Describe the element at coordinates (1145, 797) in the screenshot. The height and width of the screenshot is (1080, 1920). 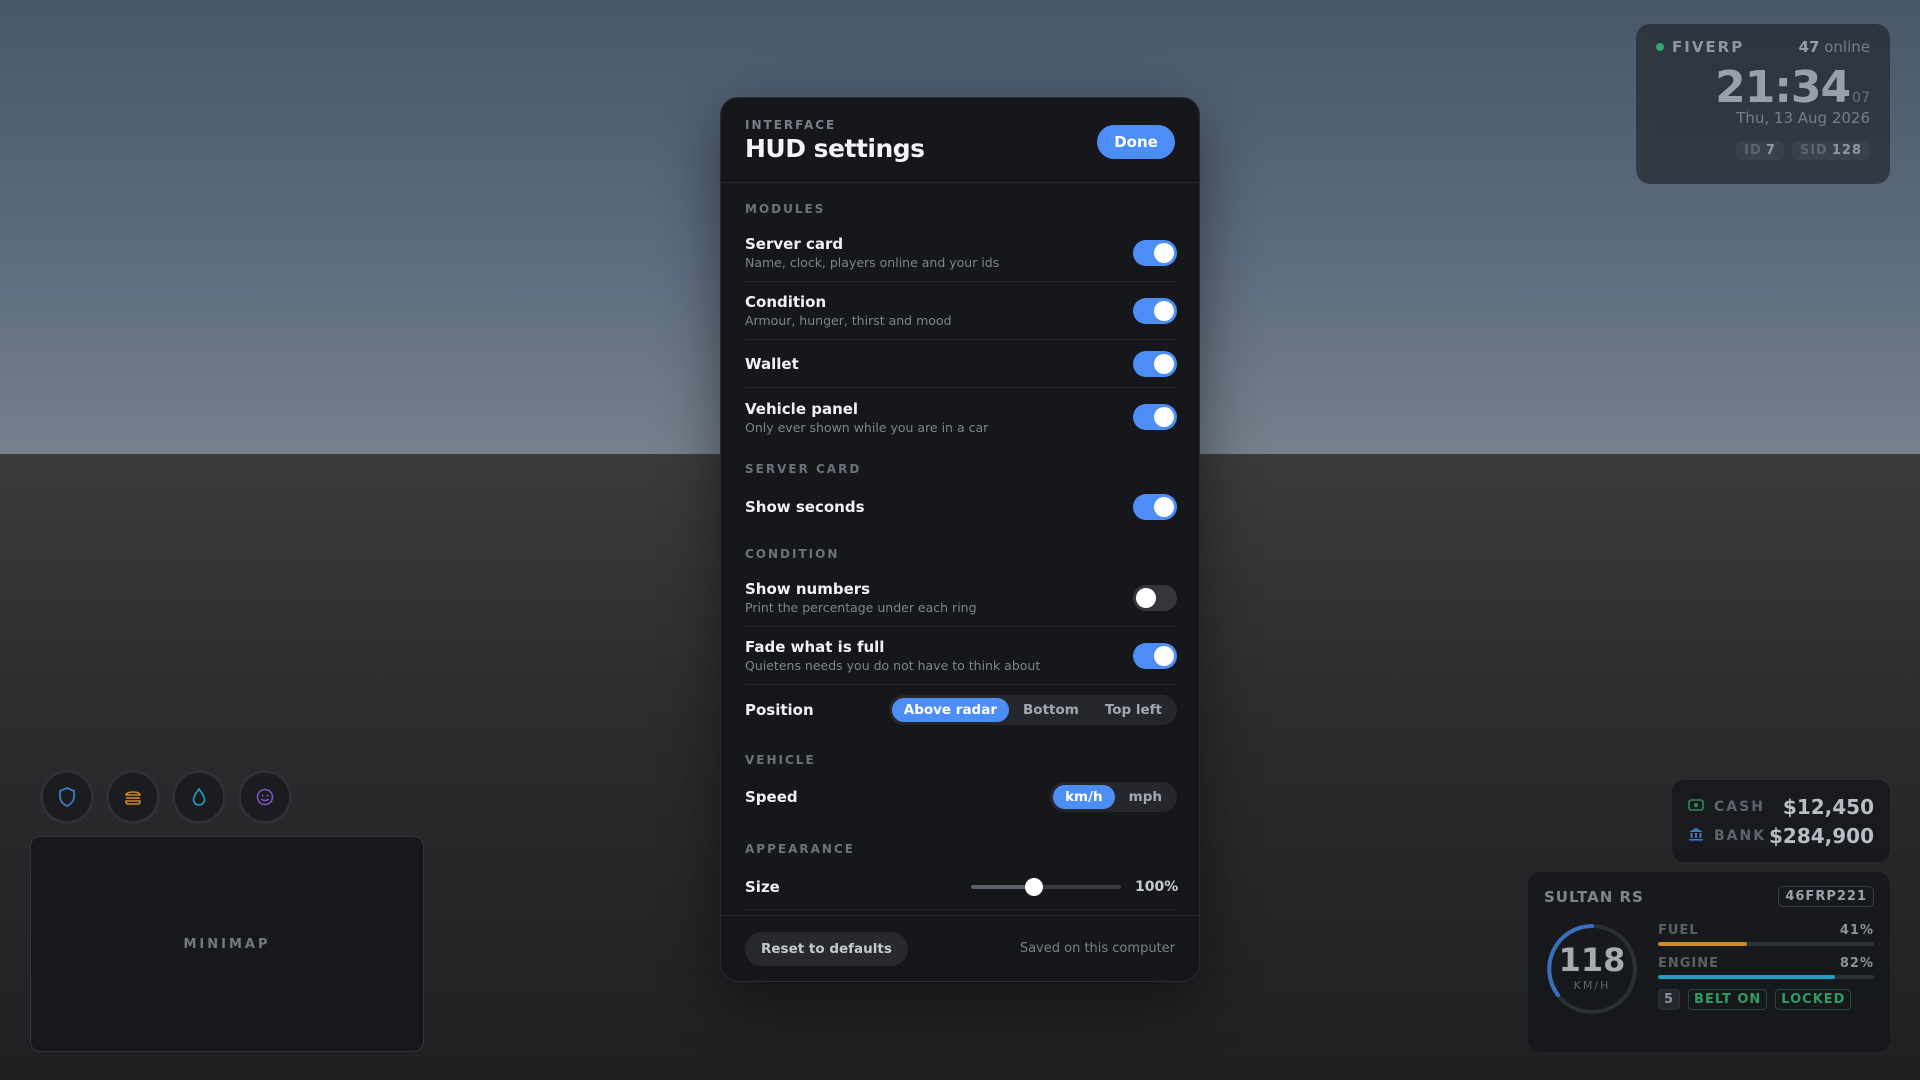
I see `speed-option-mph: mph` at that location.